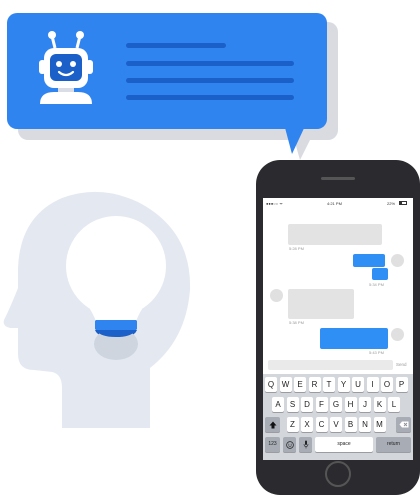 This screenshot has height=495, width=420. I want to click on backspace-key, so click(403, 424).